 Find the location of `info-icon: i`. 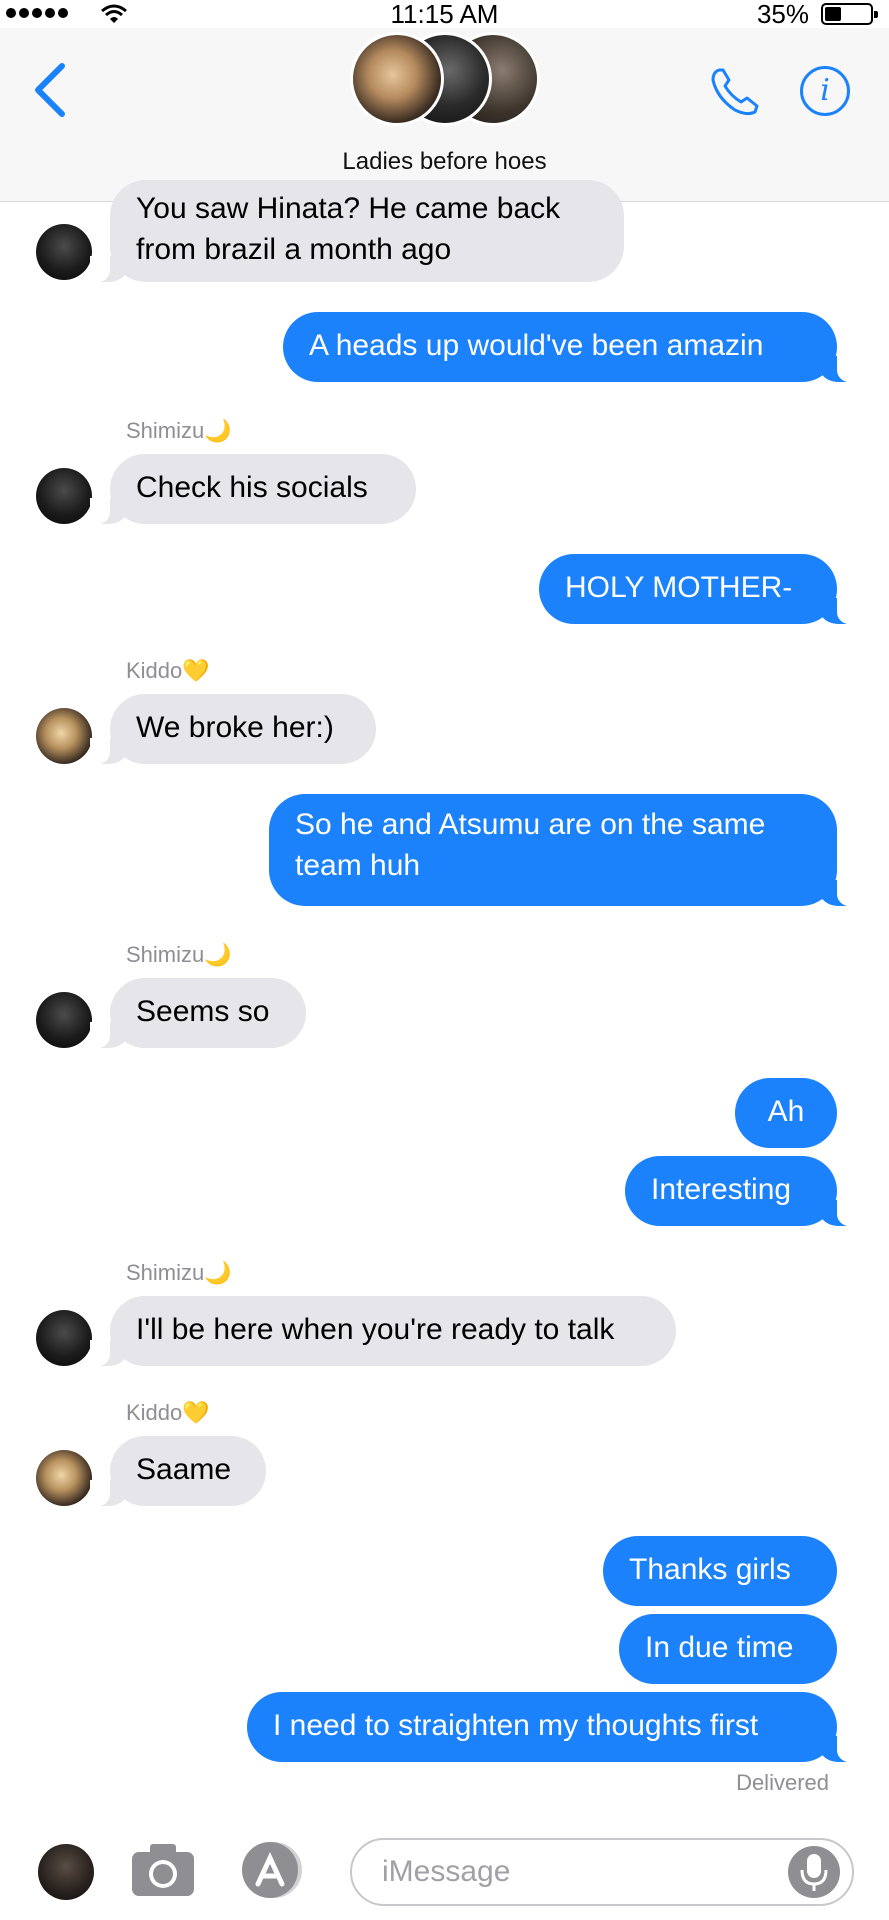

info-icon: i is located at coordinates (825, 91).